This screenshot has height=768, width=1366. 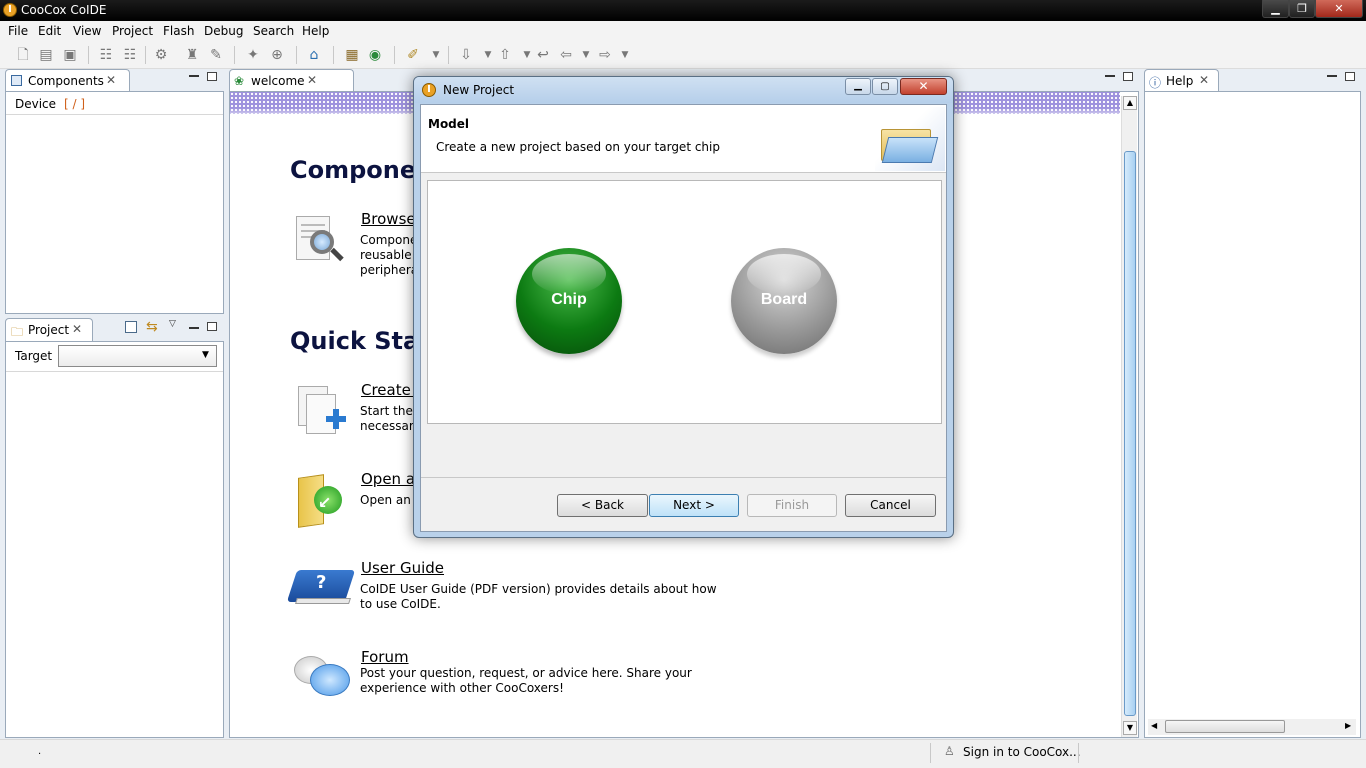 I want to click on board-button: Board, so click(x=784, y=301).